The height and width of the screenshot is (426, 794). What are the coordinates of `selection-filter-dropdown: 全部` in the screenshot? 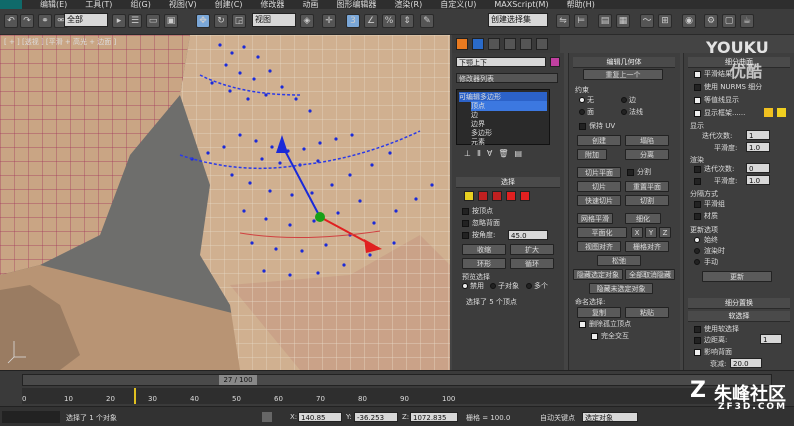 It's located at (86, 20).